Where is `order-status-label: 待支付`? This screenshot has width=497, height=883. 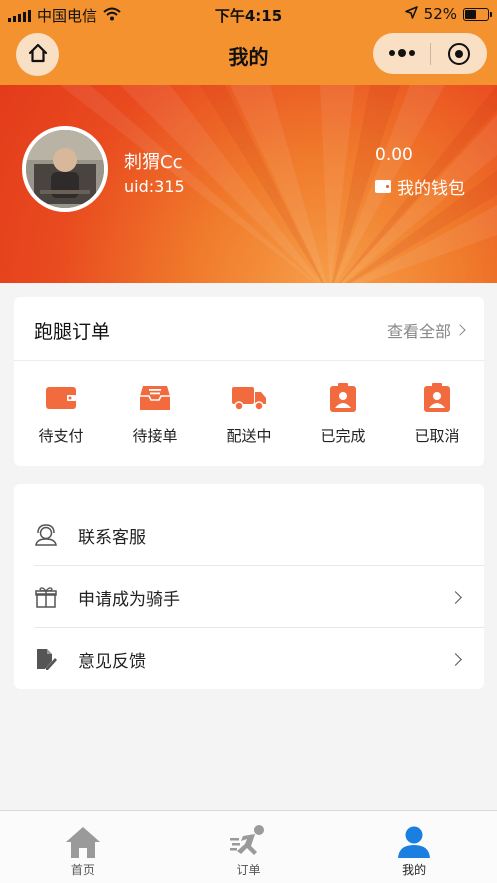
order-status-label: 待支付 is located at coordinates (61, 436).